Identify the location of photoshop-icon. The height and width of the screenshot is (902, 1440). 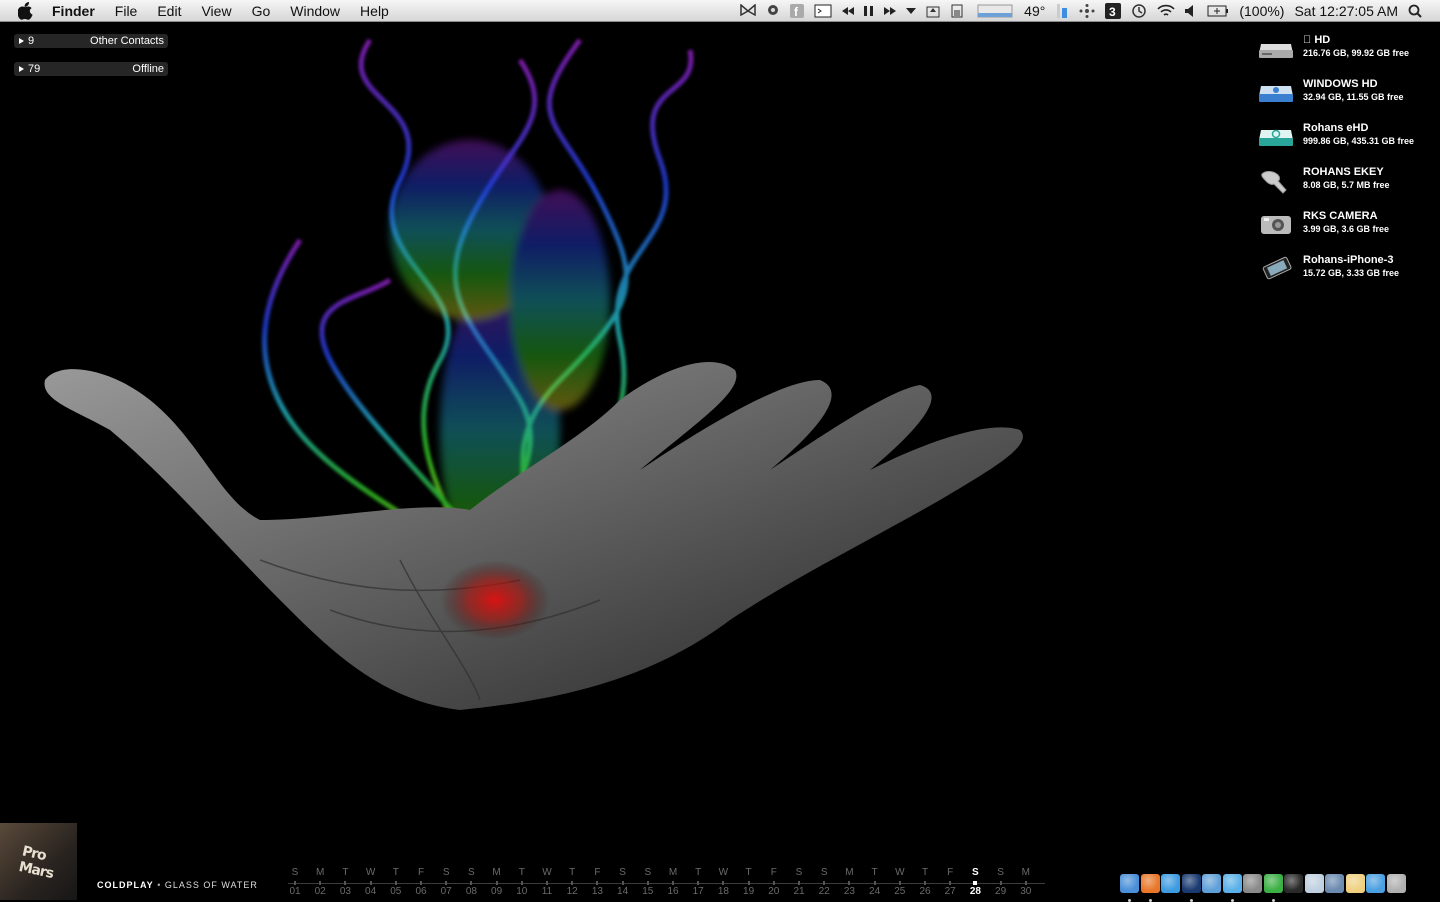
(1191, 887).